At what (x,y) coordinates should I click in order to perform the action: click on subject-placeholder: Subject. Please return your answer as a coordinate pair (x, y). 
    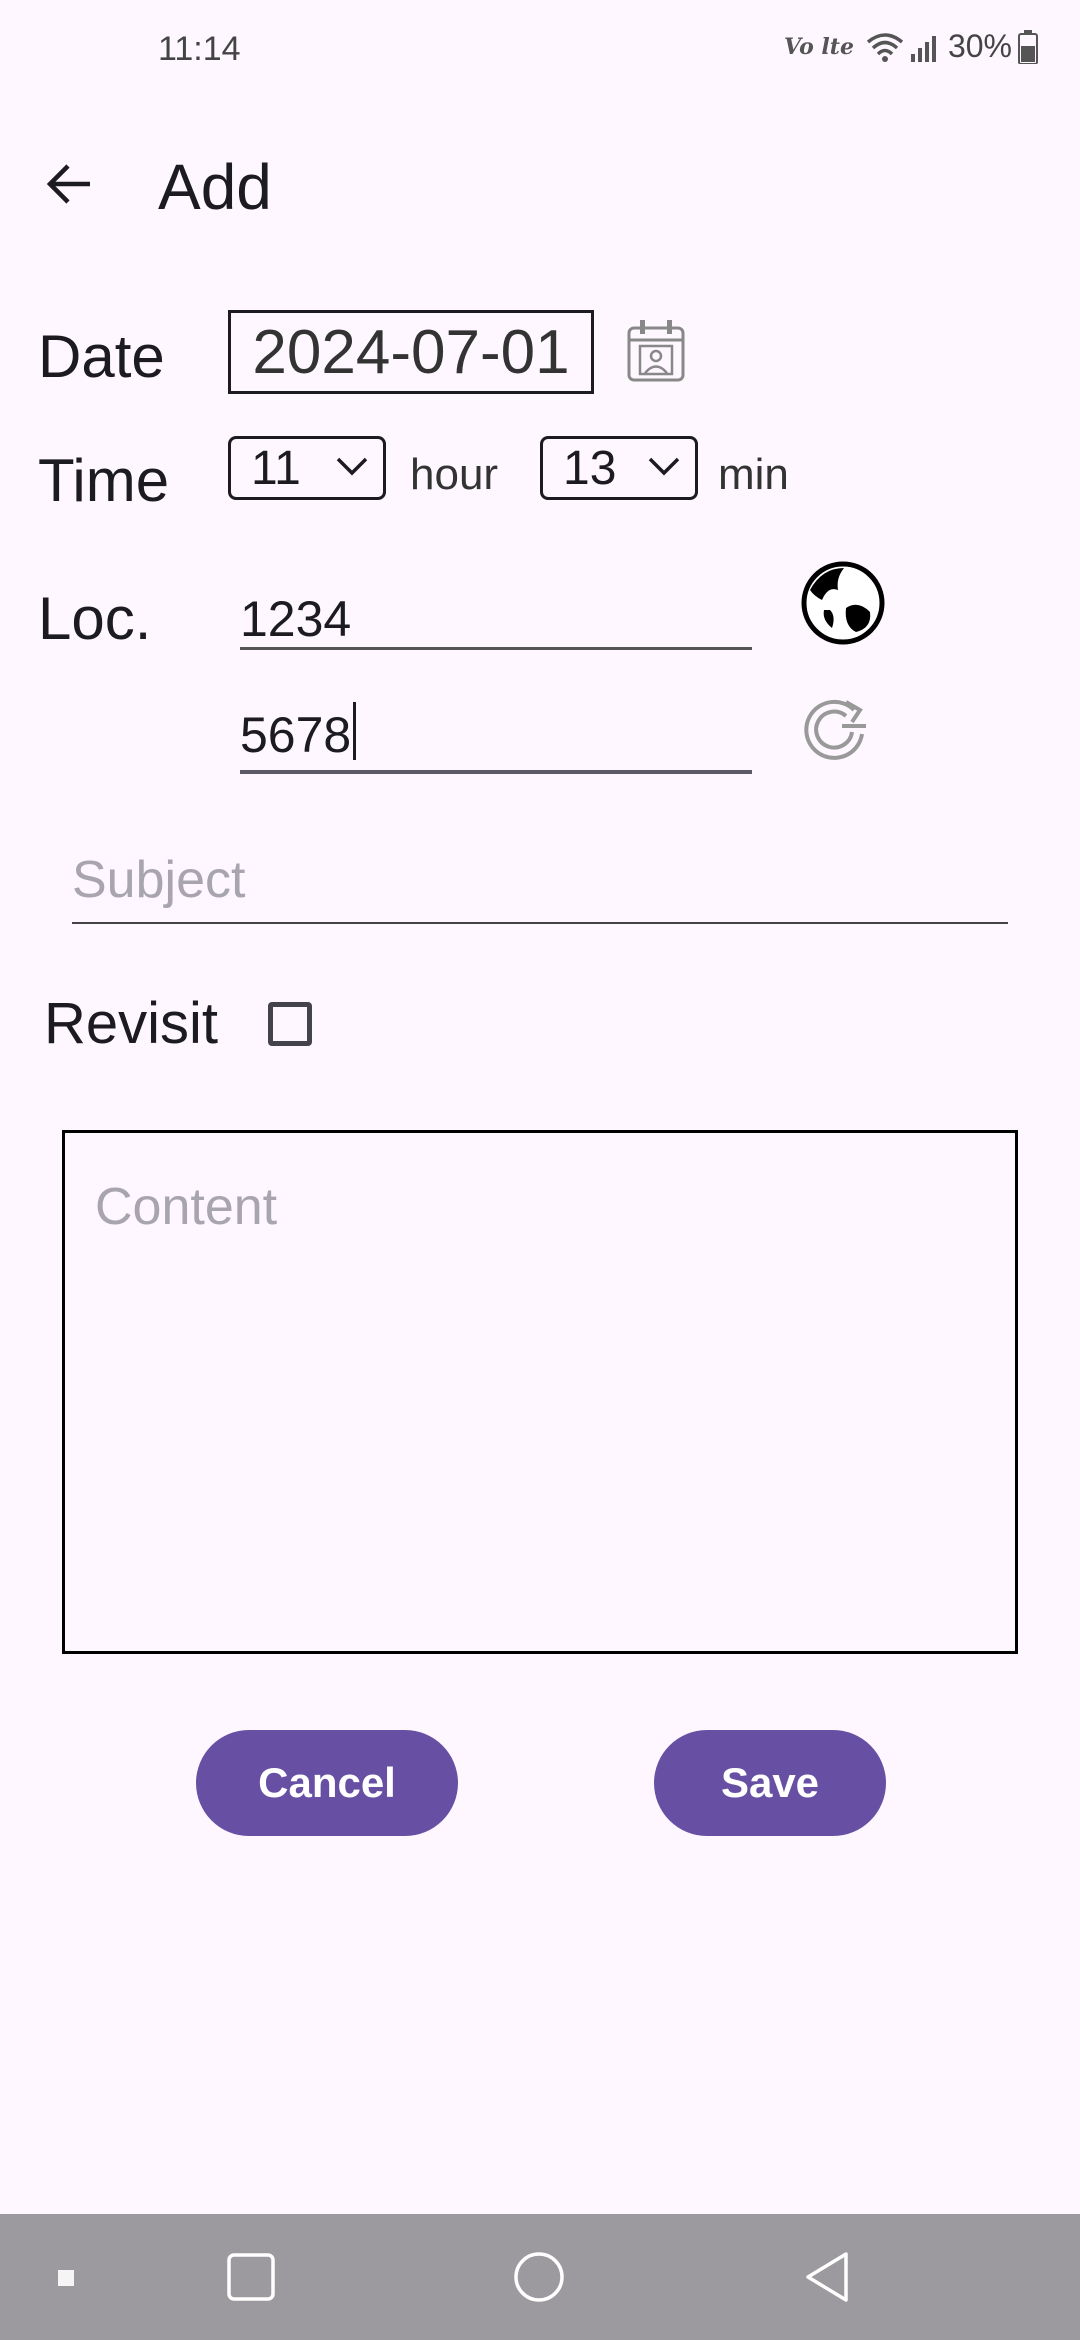
    Looking at the image, I should click on (159, 880).